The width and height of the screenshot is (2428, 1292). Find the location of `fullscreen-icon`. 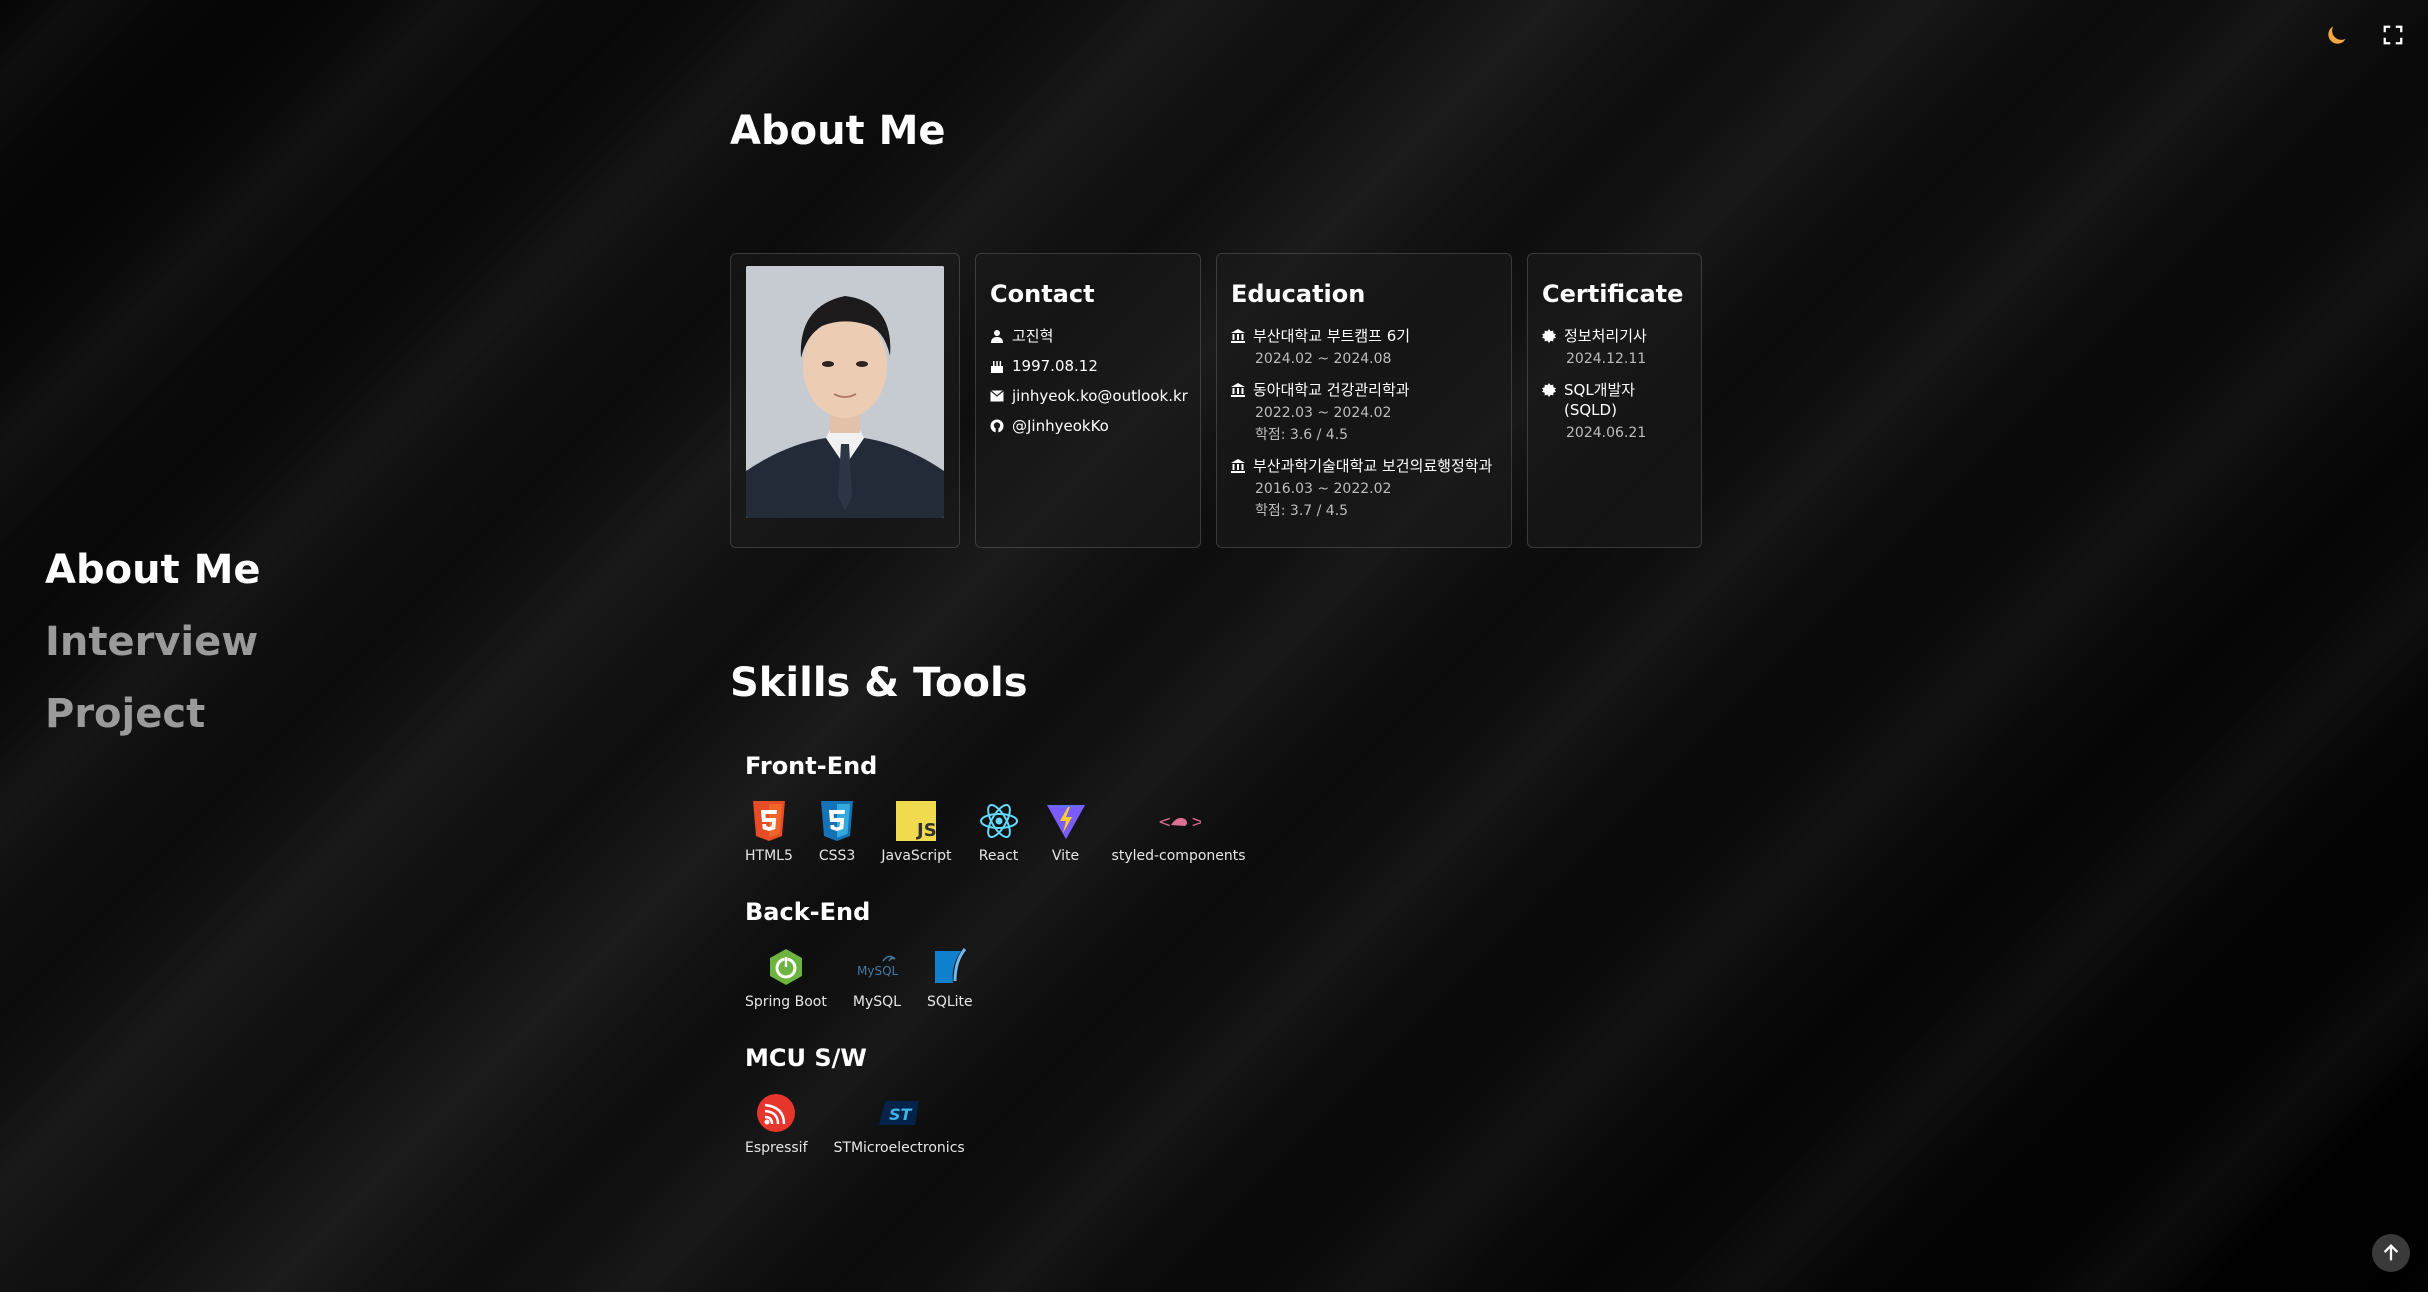

fullscreen-icon is located at coordinates (2393, 35).